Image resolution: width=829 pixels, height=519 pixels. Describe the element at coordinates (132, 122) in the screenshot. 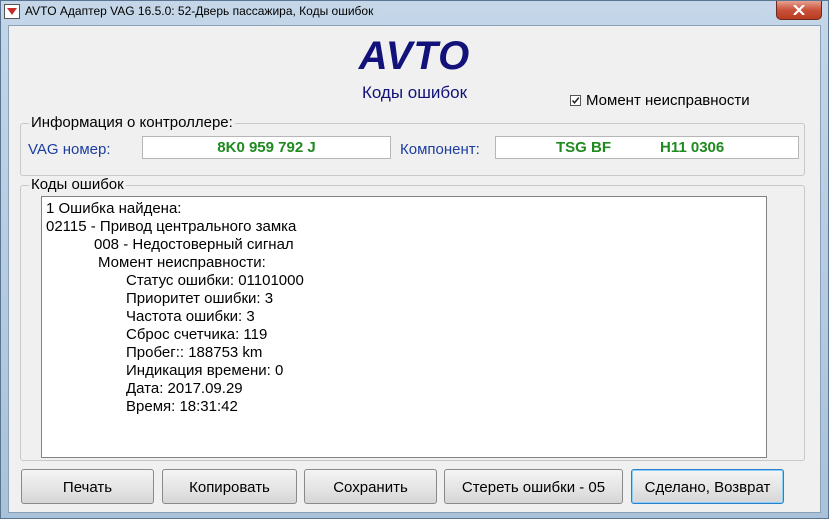

I see `controller-info-label: Информация о контроллере:` at that location.